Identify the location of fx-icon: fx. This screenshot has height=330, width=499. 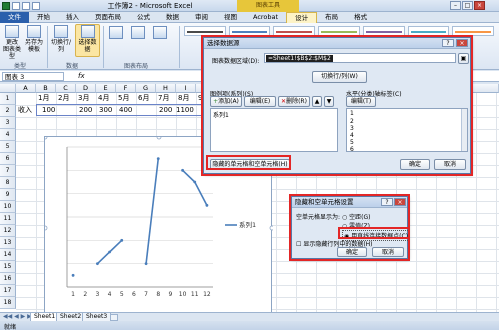
(81, 76).